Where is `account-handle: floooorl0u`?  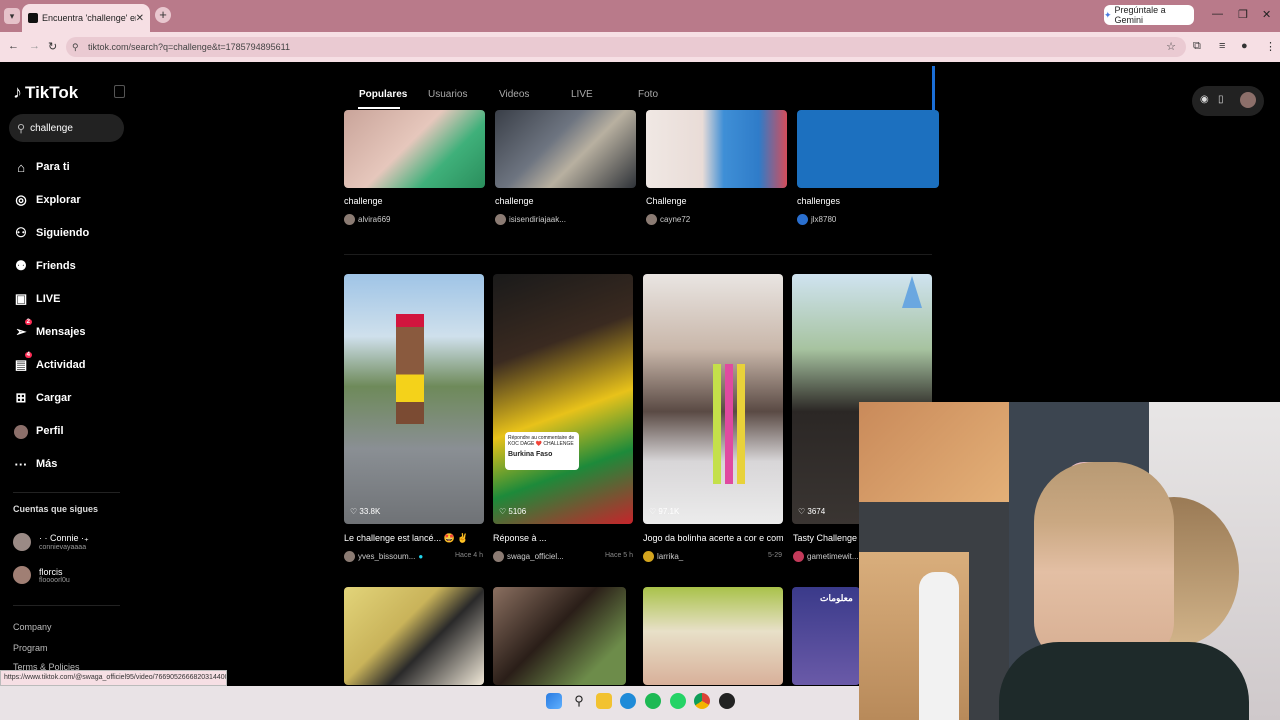 account-handle: floooorl0u is located at coordinates (54, 580).